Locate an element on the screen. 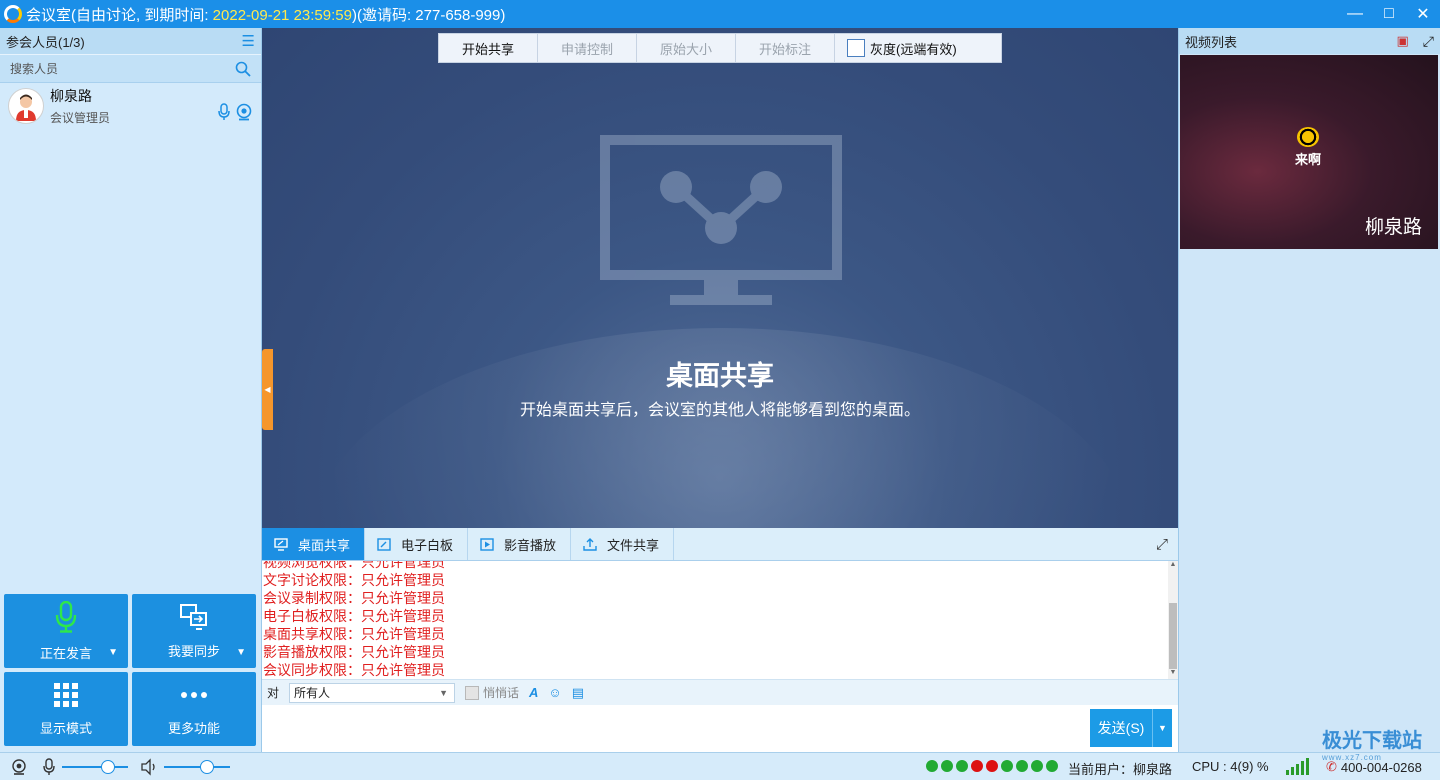  font-icon: A is located at coordinates (533, 692).